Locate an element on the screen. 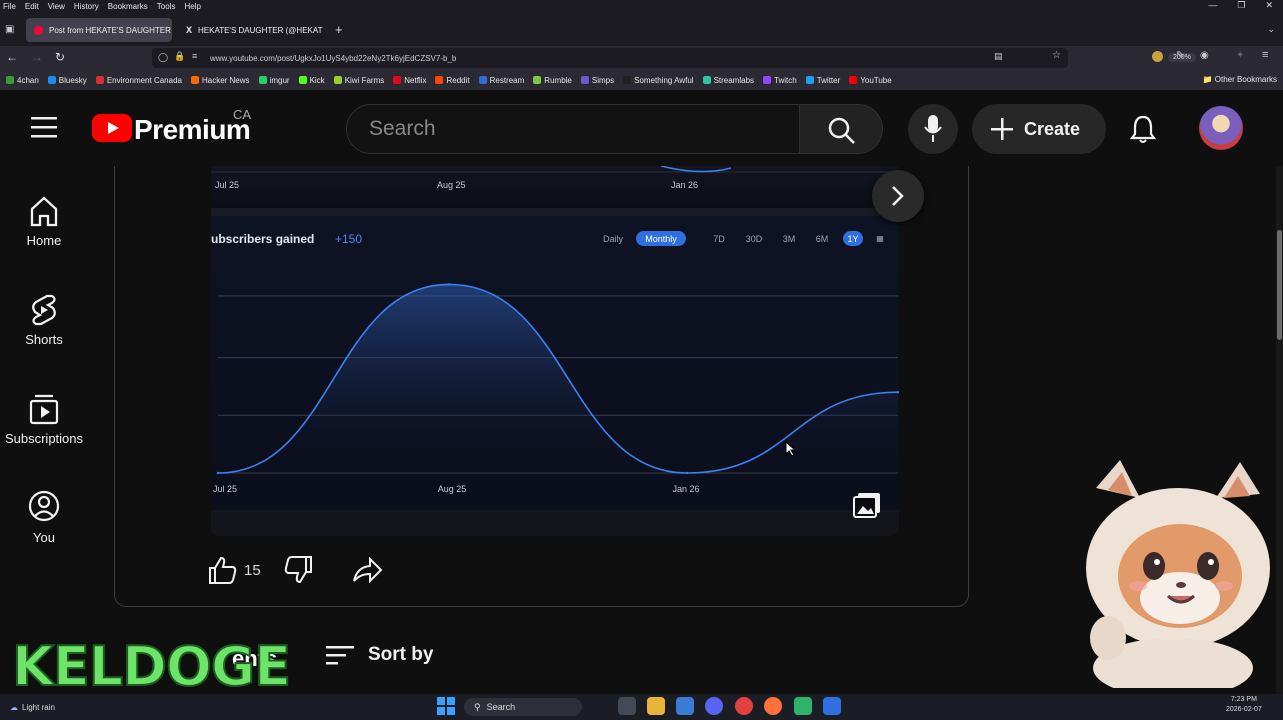 The image size is (1283, 720). like-icon is located at coordinates (222, 570).